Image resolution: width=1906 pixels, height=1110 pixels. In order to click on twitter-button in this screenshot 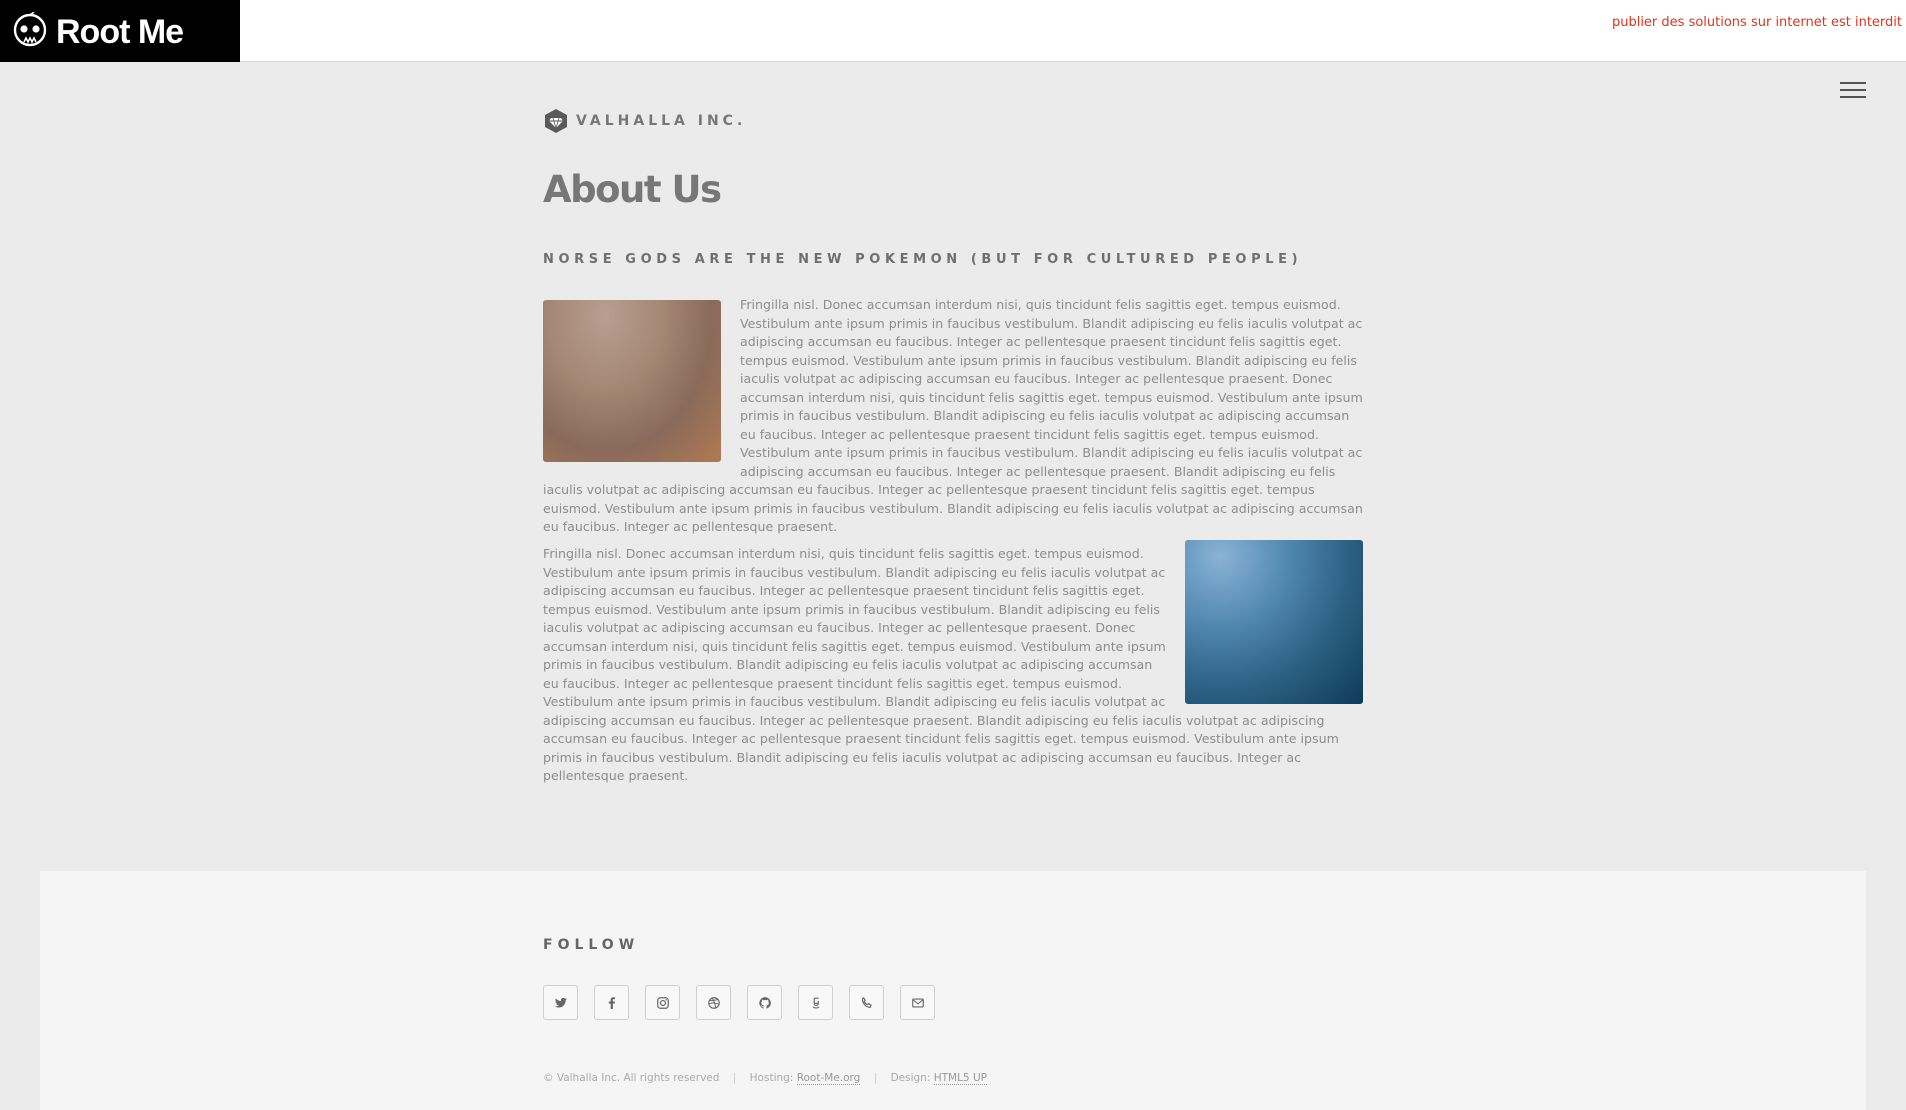, I will do `click(560, 1002)`.